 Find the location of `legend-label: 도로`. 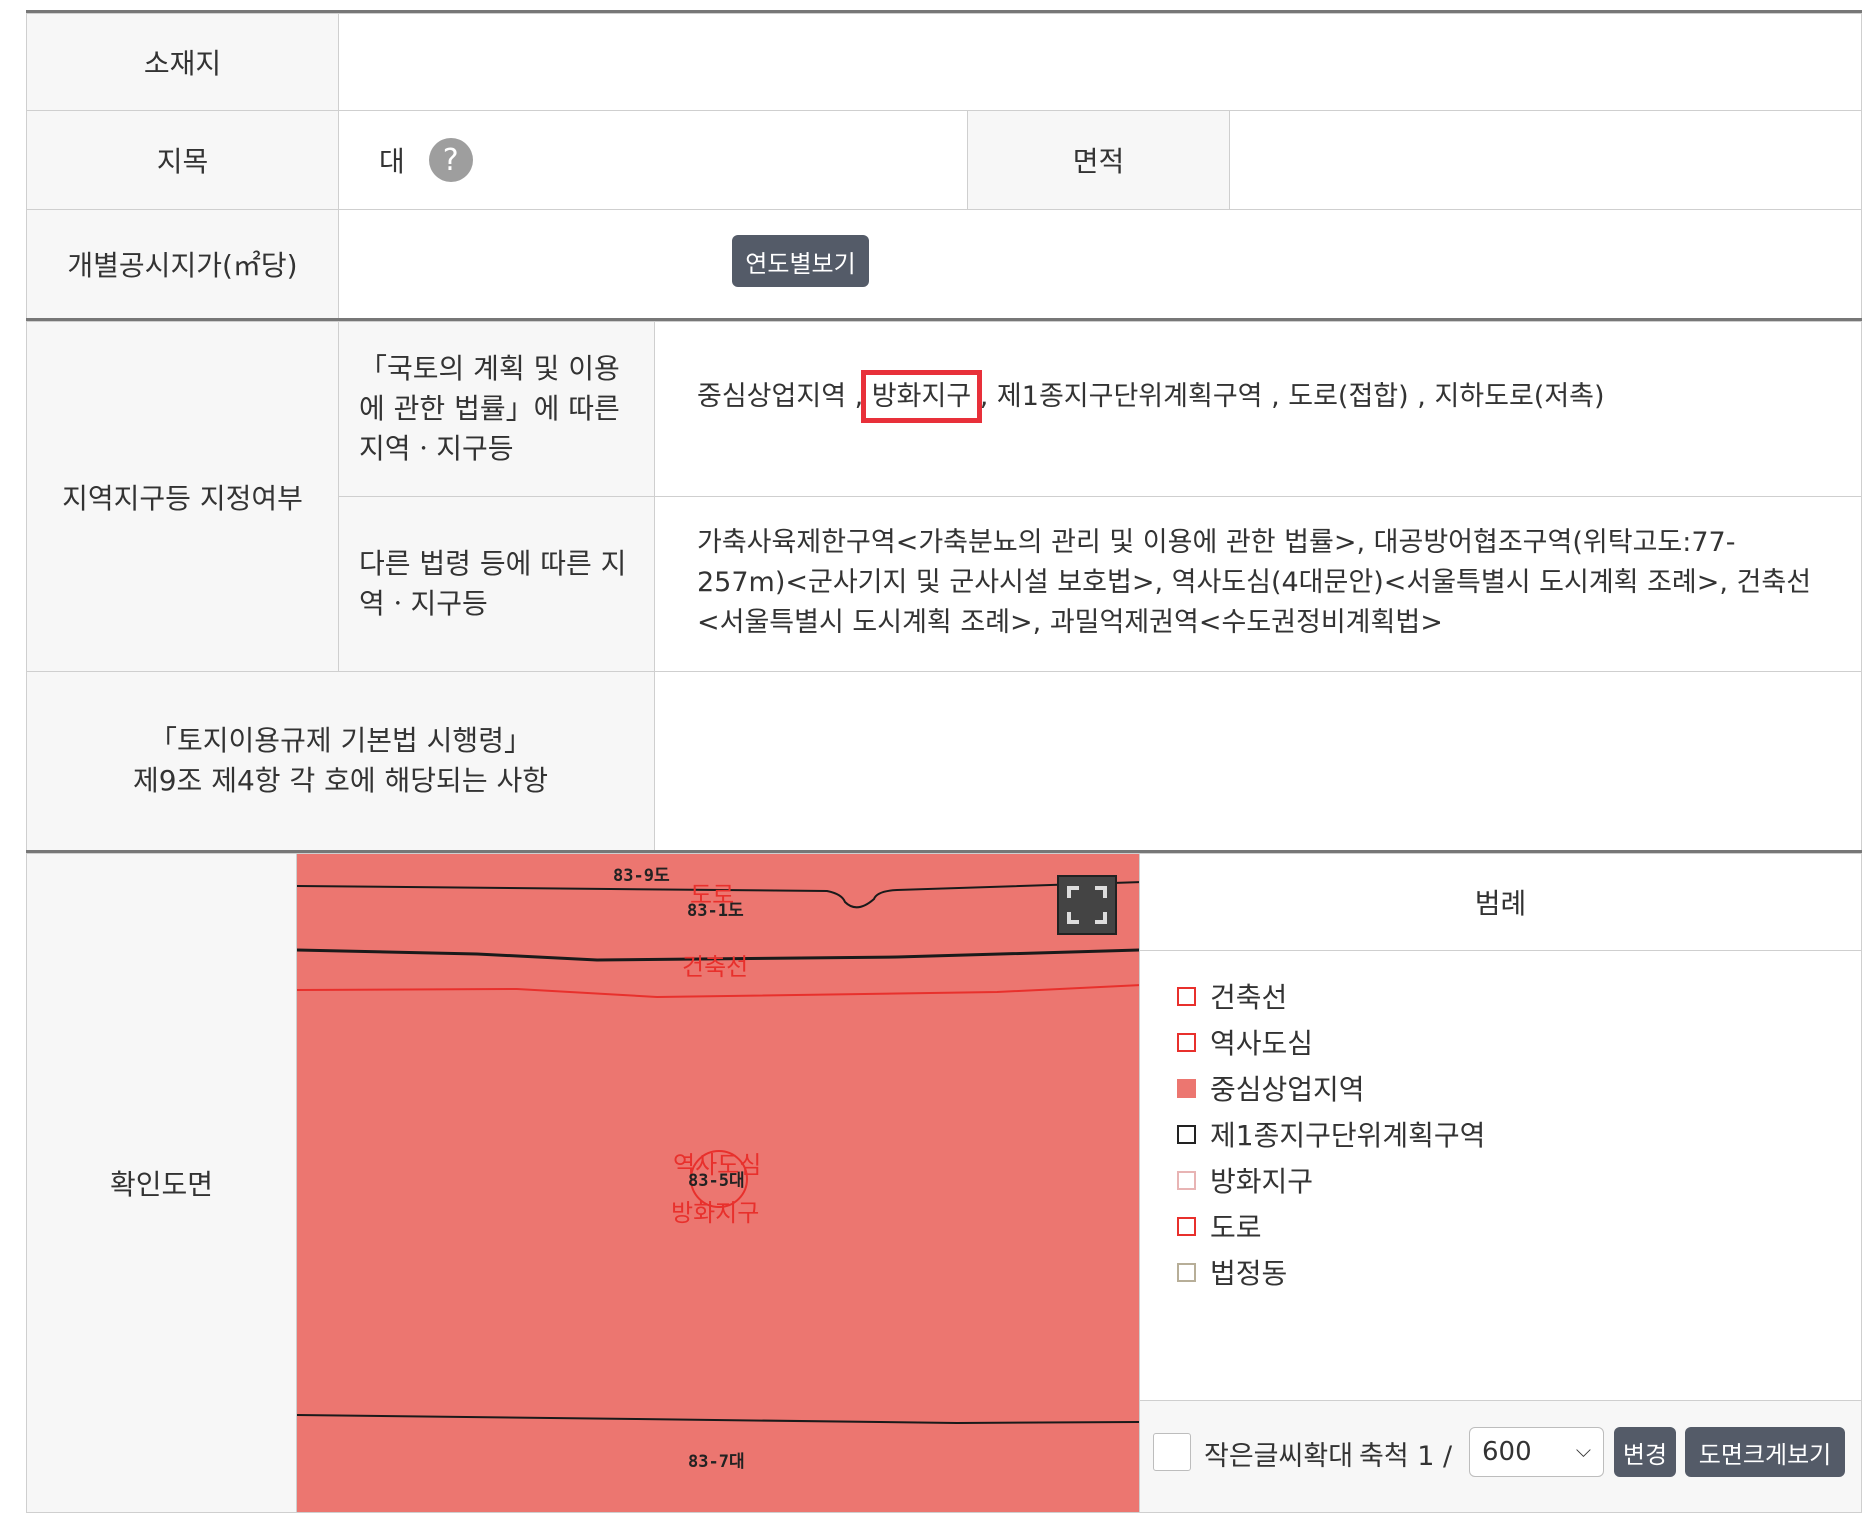

legend-label: 도로 is located at coordinates (1236, 1227).